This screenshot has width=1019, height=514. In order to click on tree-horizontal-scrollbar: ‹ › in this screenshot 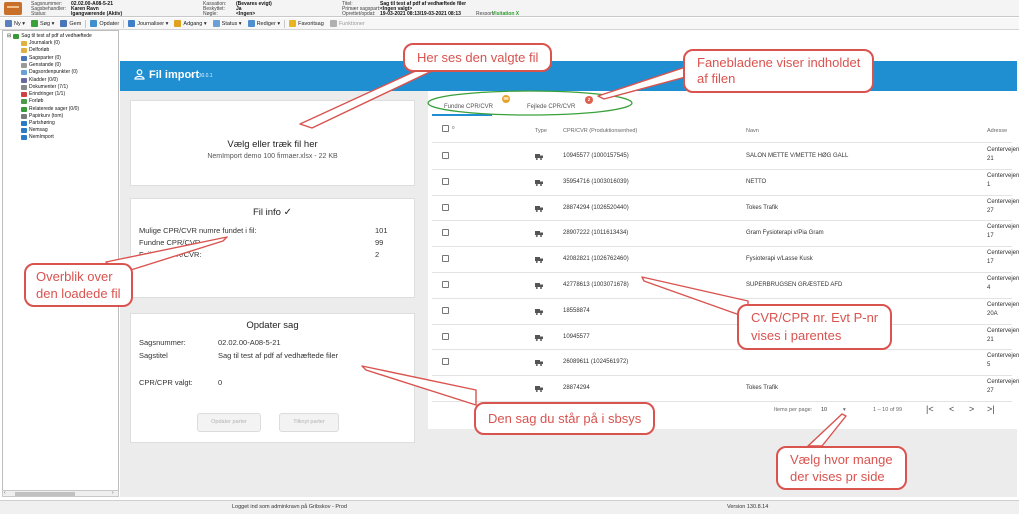, I will do `click(60, 493)`.